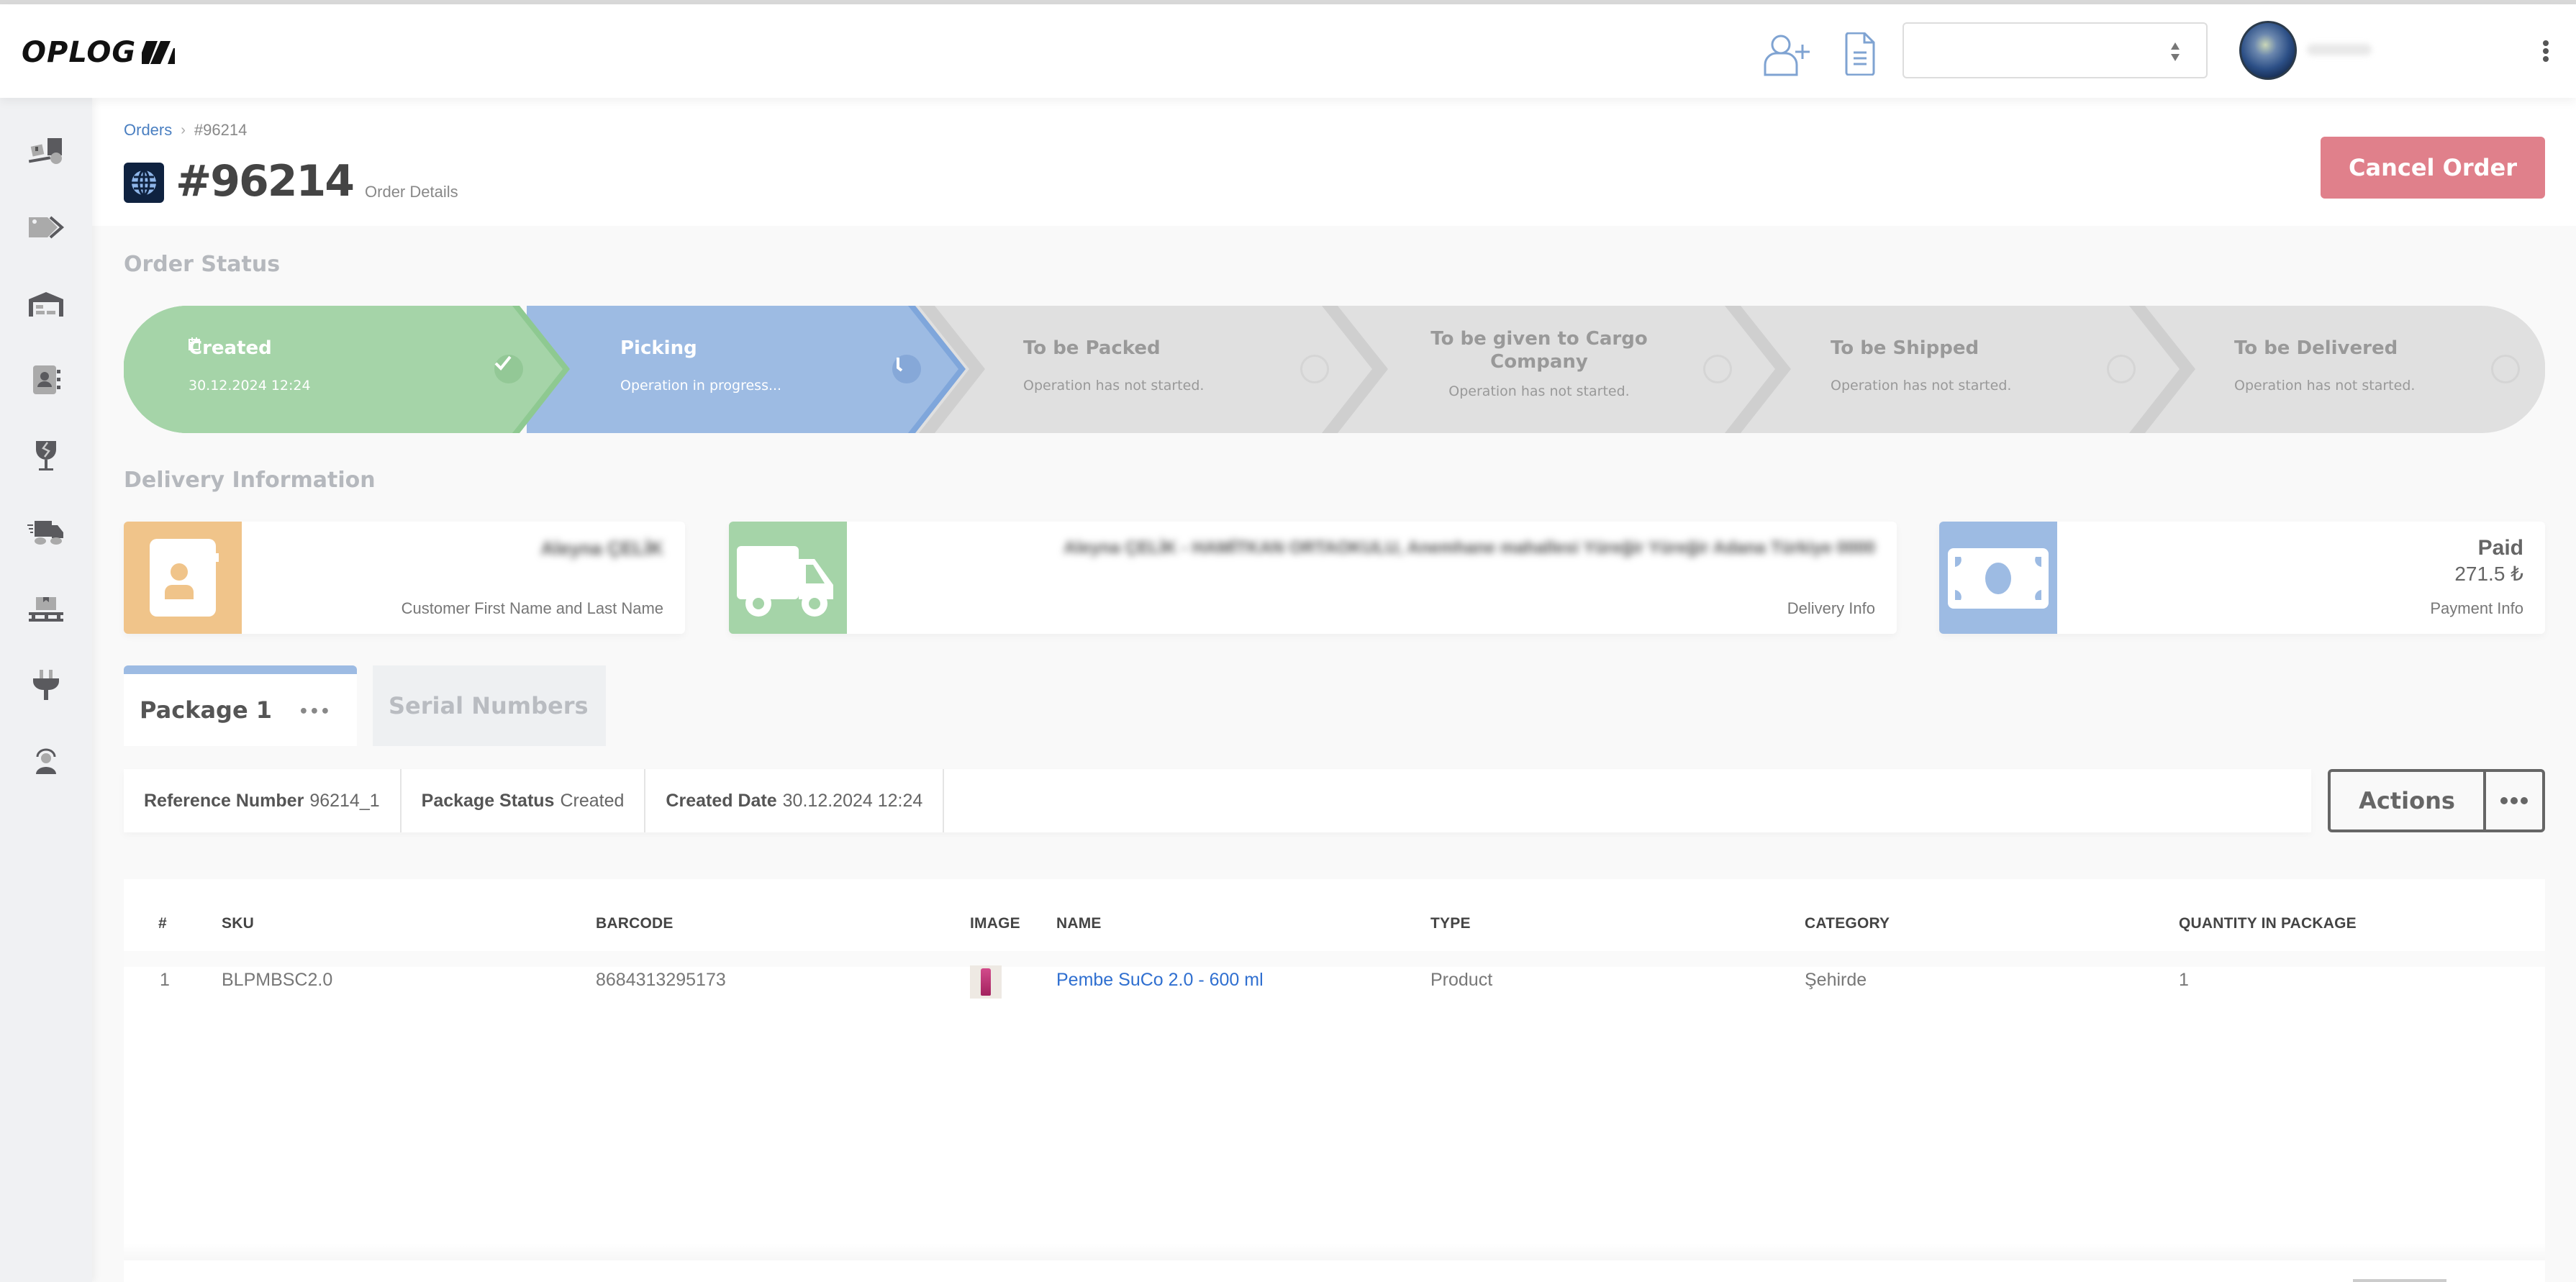  Describe the element at coordinates (1092, 348) in the screenshot. I see `step-title: To be Packed` at that location.